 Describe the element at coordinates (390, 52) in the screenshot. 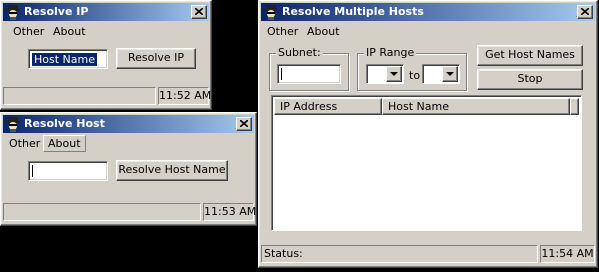

I see `ip-range-label: IP Range` at that location.